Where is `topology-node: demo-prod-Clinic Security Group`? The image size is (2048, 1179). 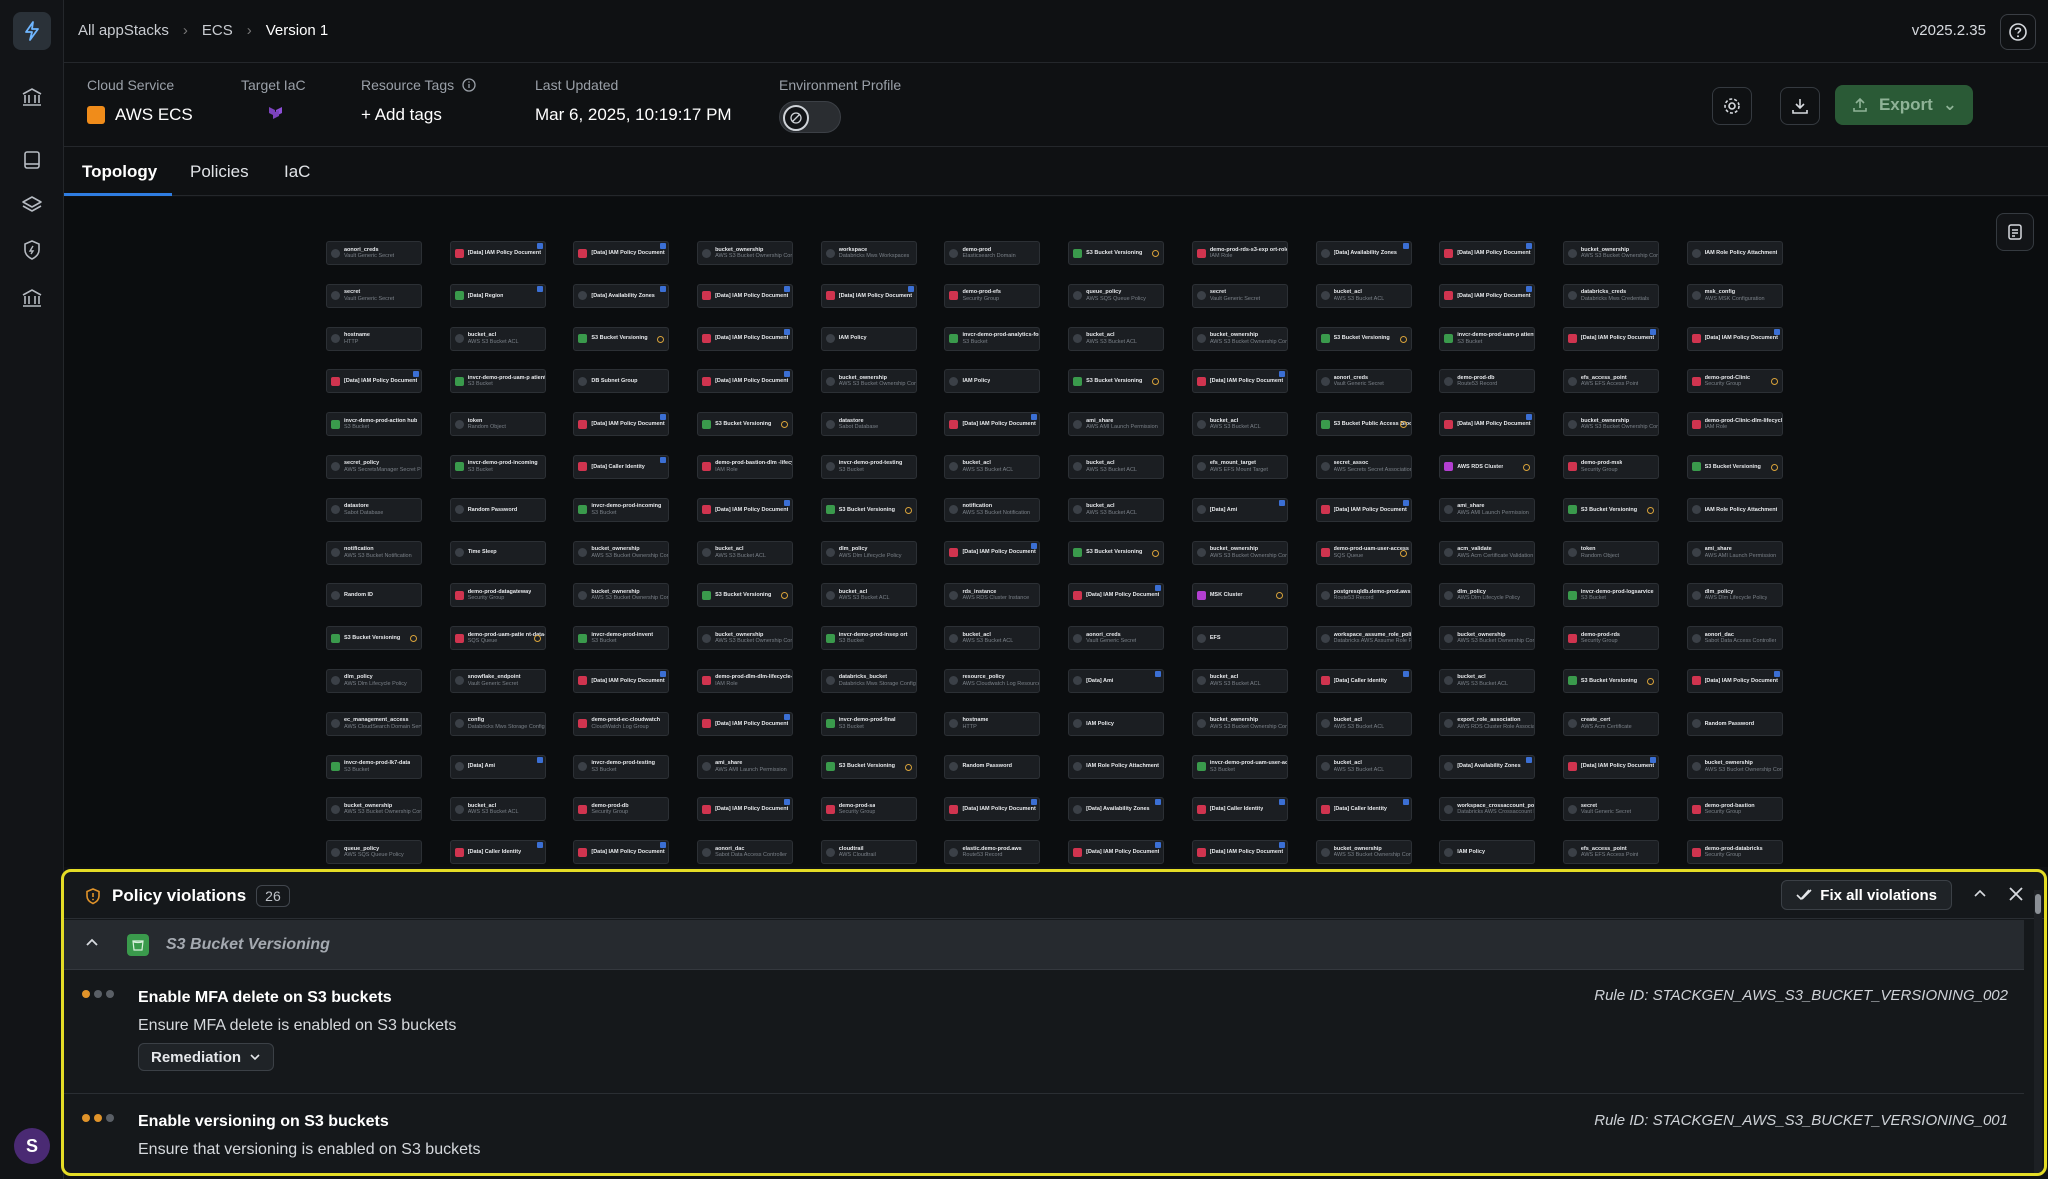
topology-node: demo-prod-Clinic Security Group is located at coordinates (1734, 381).